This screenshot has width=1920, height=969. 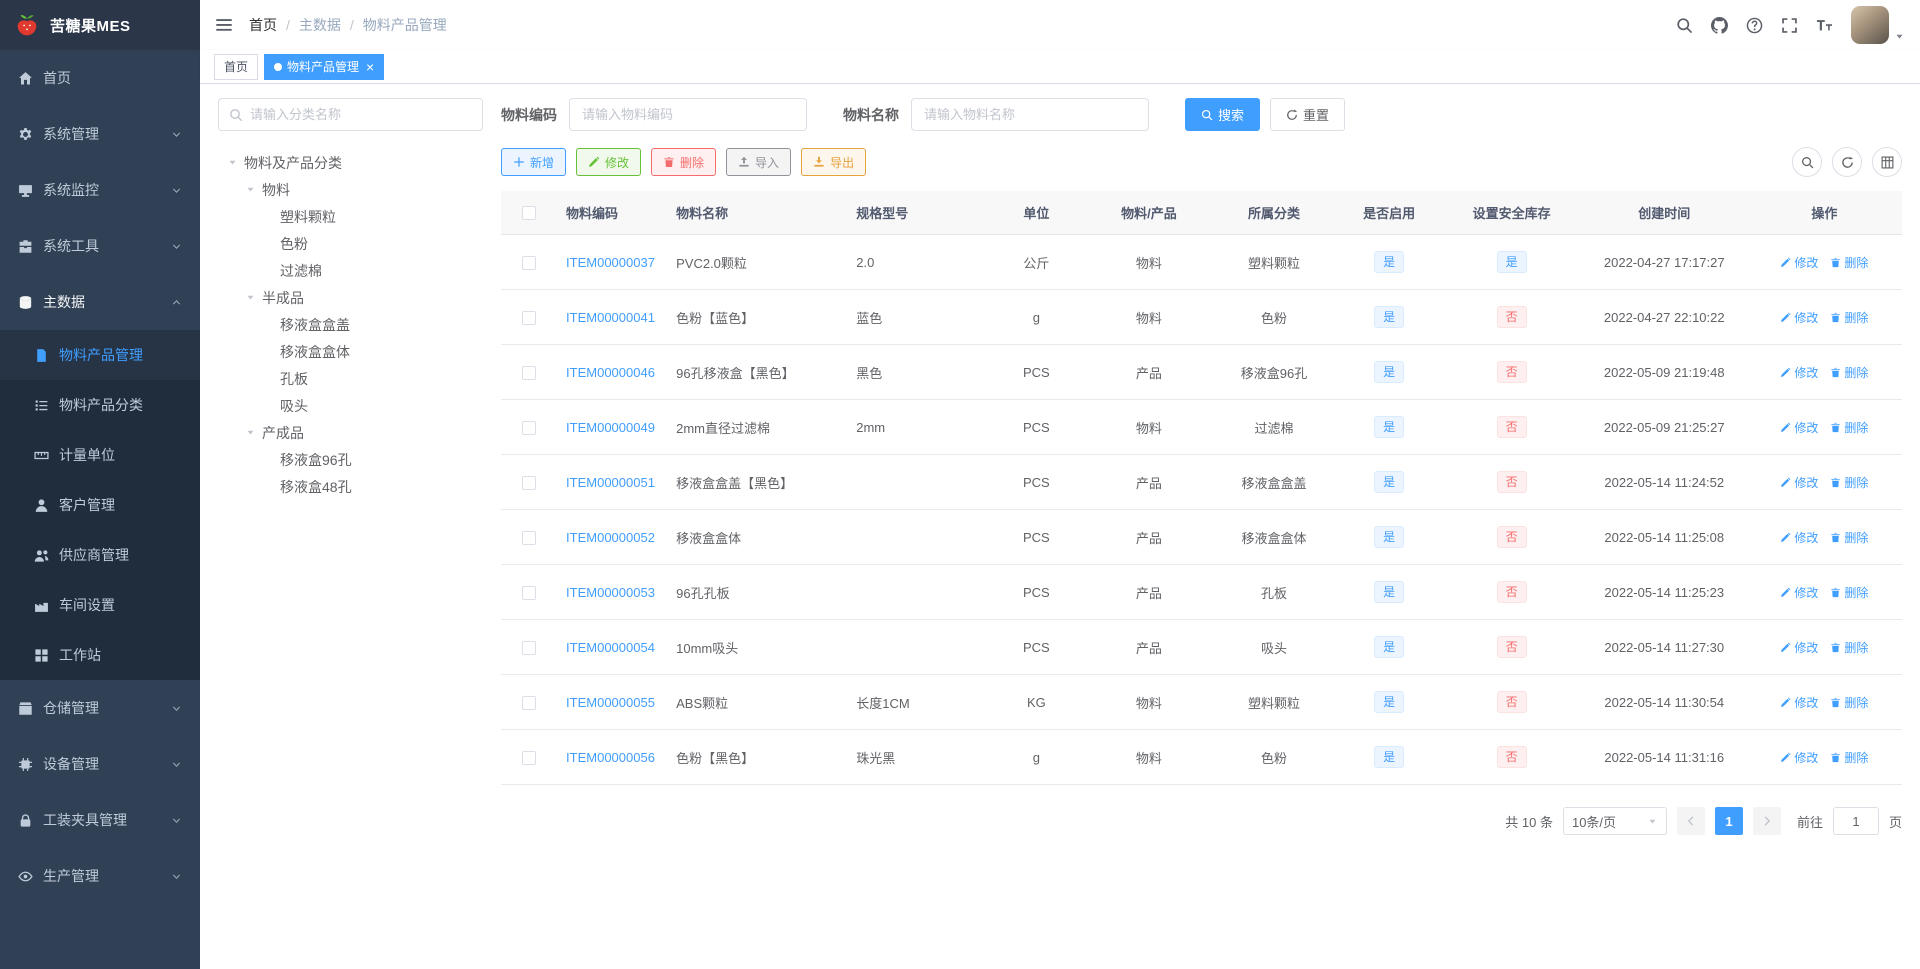 What do you see at coordinates (361, 114) in the screenshot?
I see `category-search-input` at bounding box center [361, 114].